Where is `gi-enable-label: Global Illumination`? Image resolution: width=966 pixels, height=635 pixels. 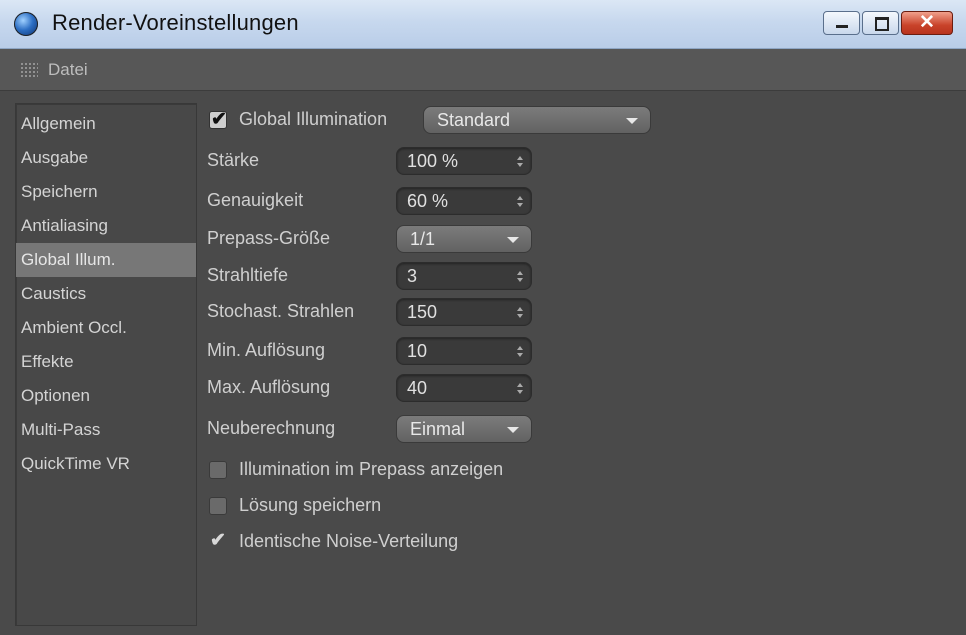
gi-enable-label: Global Illumination is located at coordinates (313, 119).